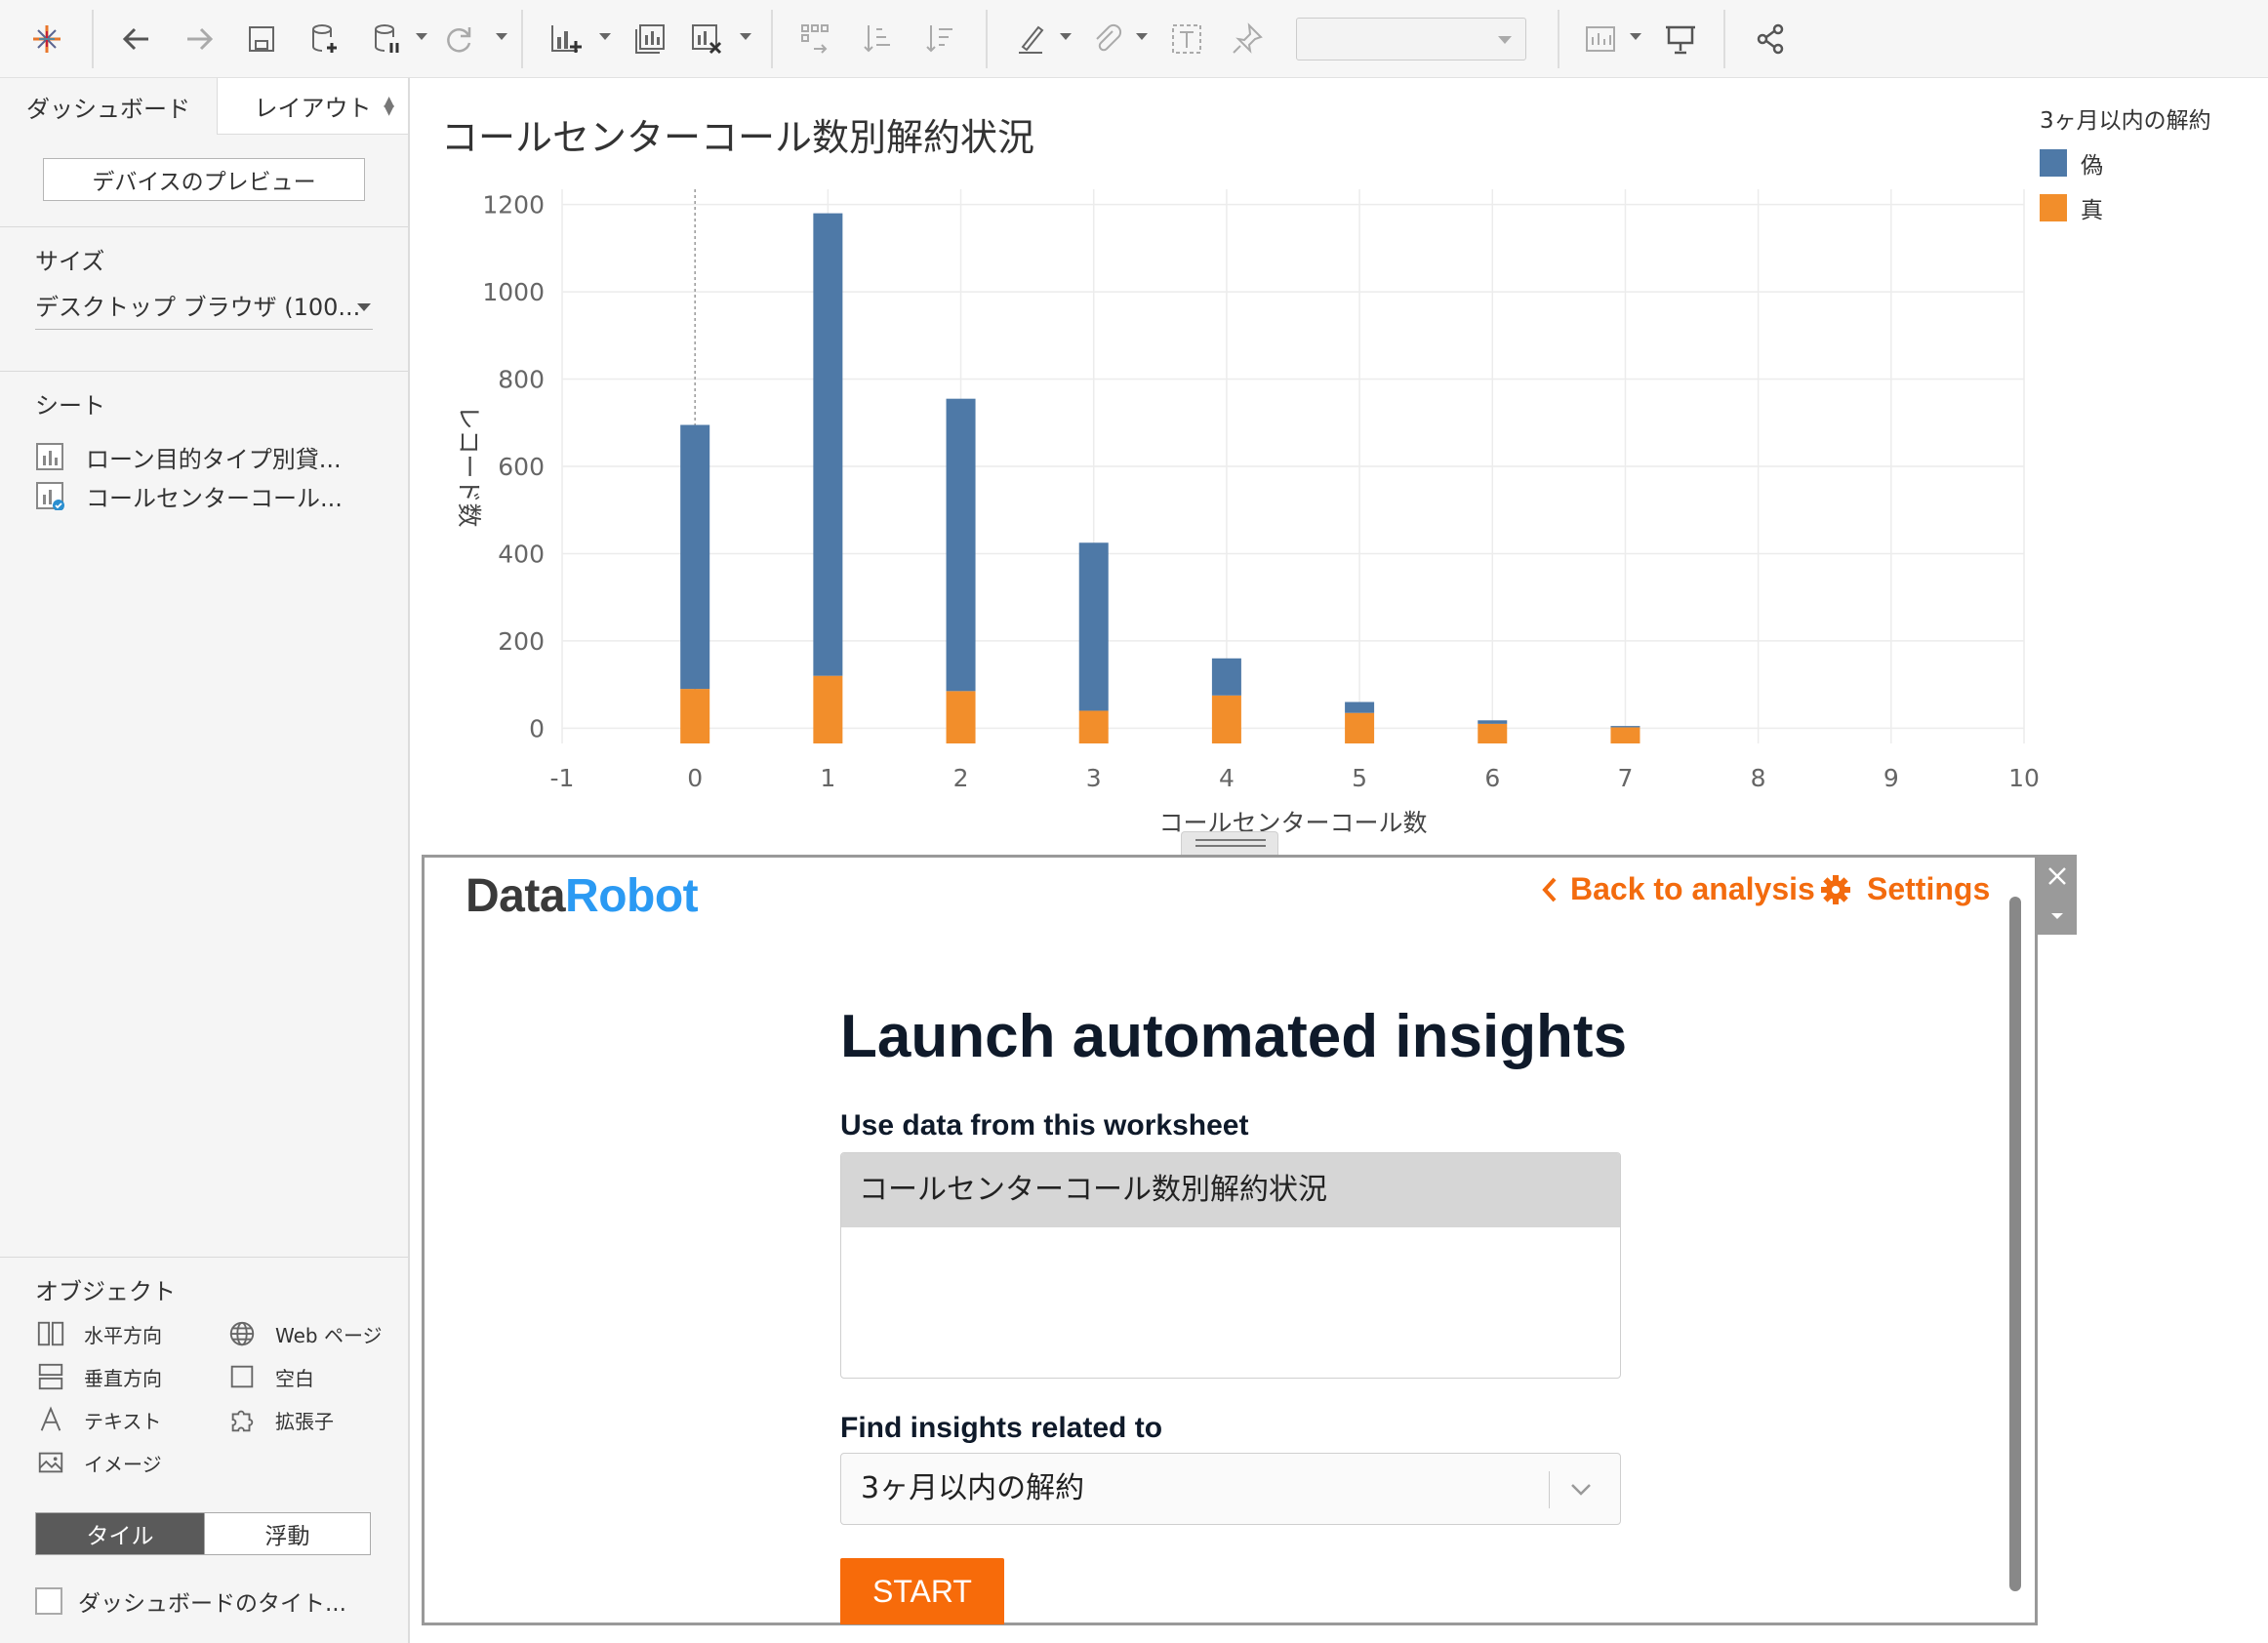 Image resolution: width=2268 pixels, height=1643 pixels. Describe the element at coordinates (2058, 876) in the screenshot. I see `close-icon` at that location.